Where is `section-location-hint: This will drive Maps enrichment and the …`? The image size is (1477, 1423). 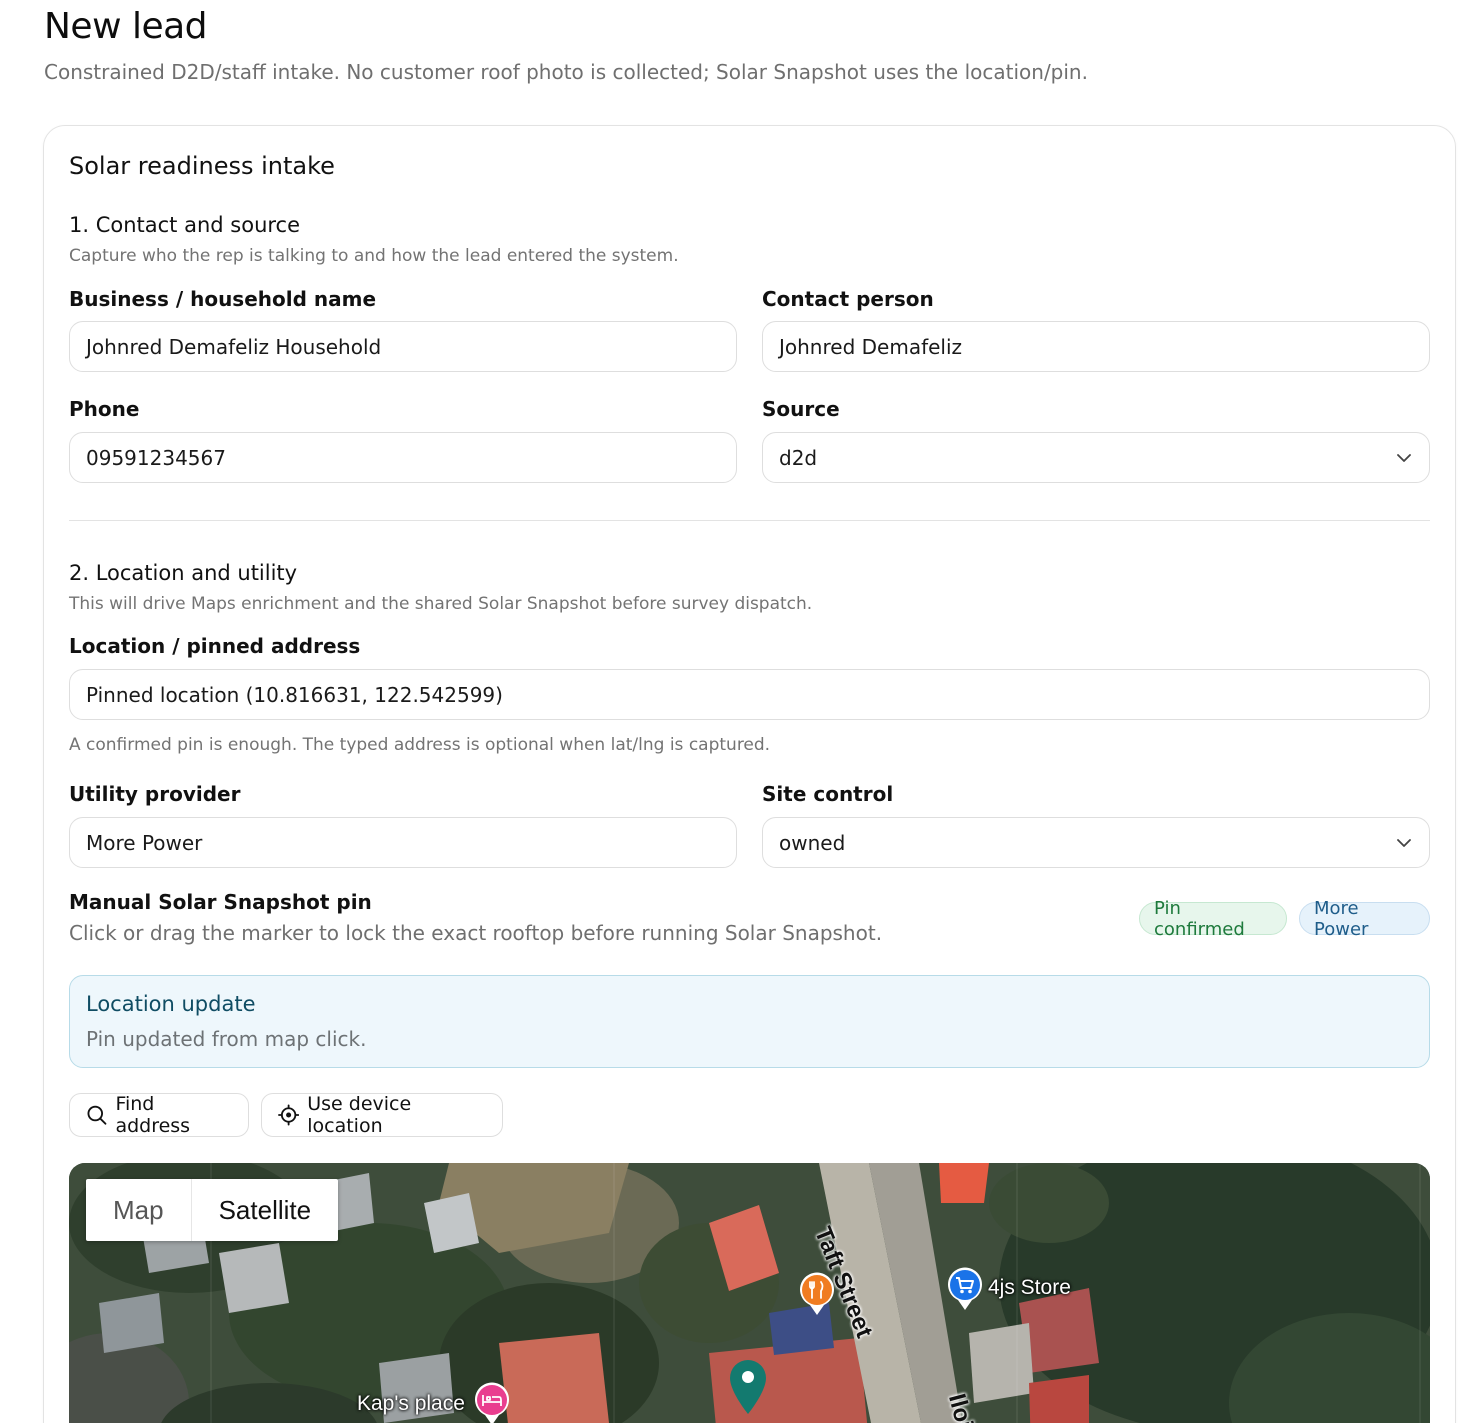 section-location-hint: This will drive Maps enrichment and the … is located at coordinates (441, 604).